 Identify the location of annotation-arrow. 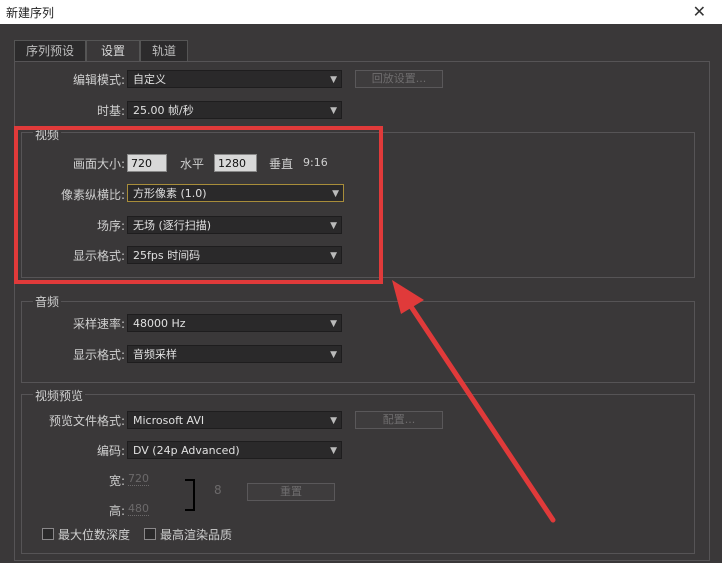
(474, 401).